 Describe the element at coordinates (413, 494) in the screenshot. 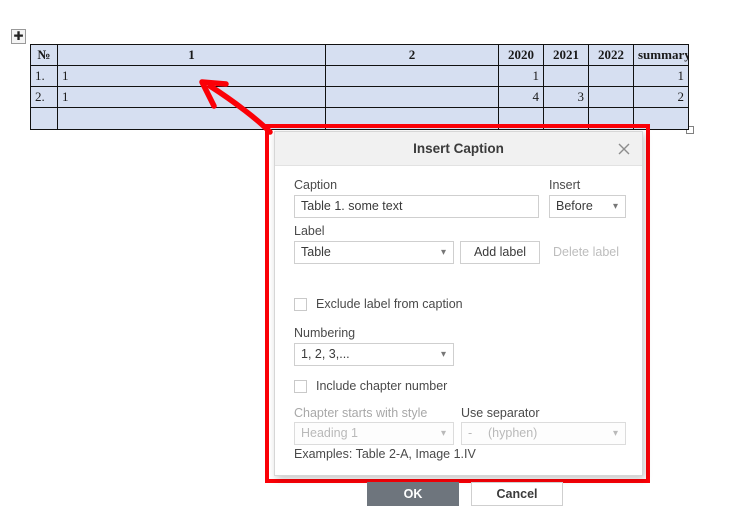

I see `ok-button: OK` at that location.